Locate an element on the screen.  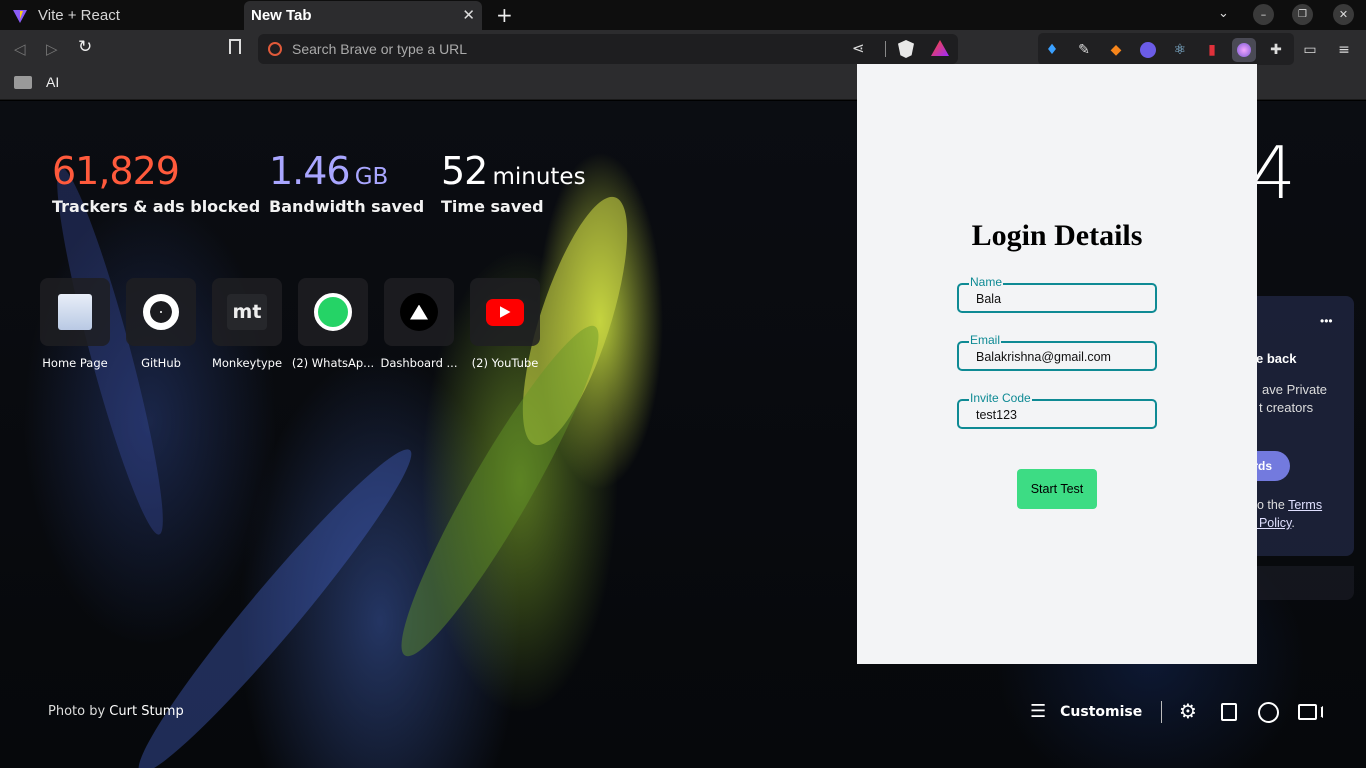
tab-title: New Tab is located at coordinates (281, 15).